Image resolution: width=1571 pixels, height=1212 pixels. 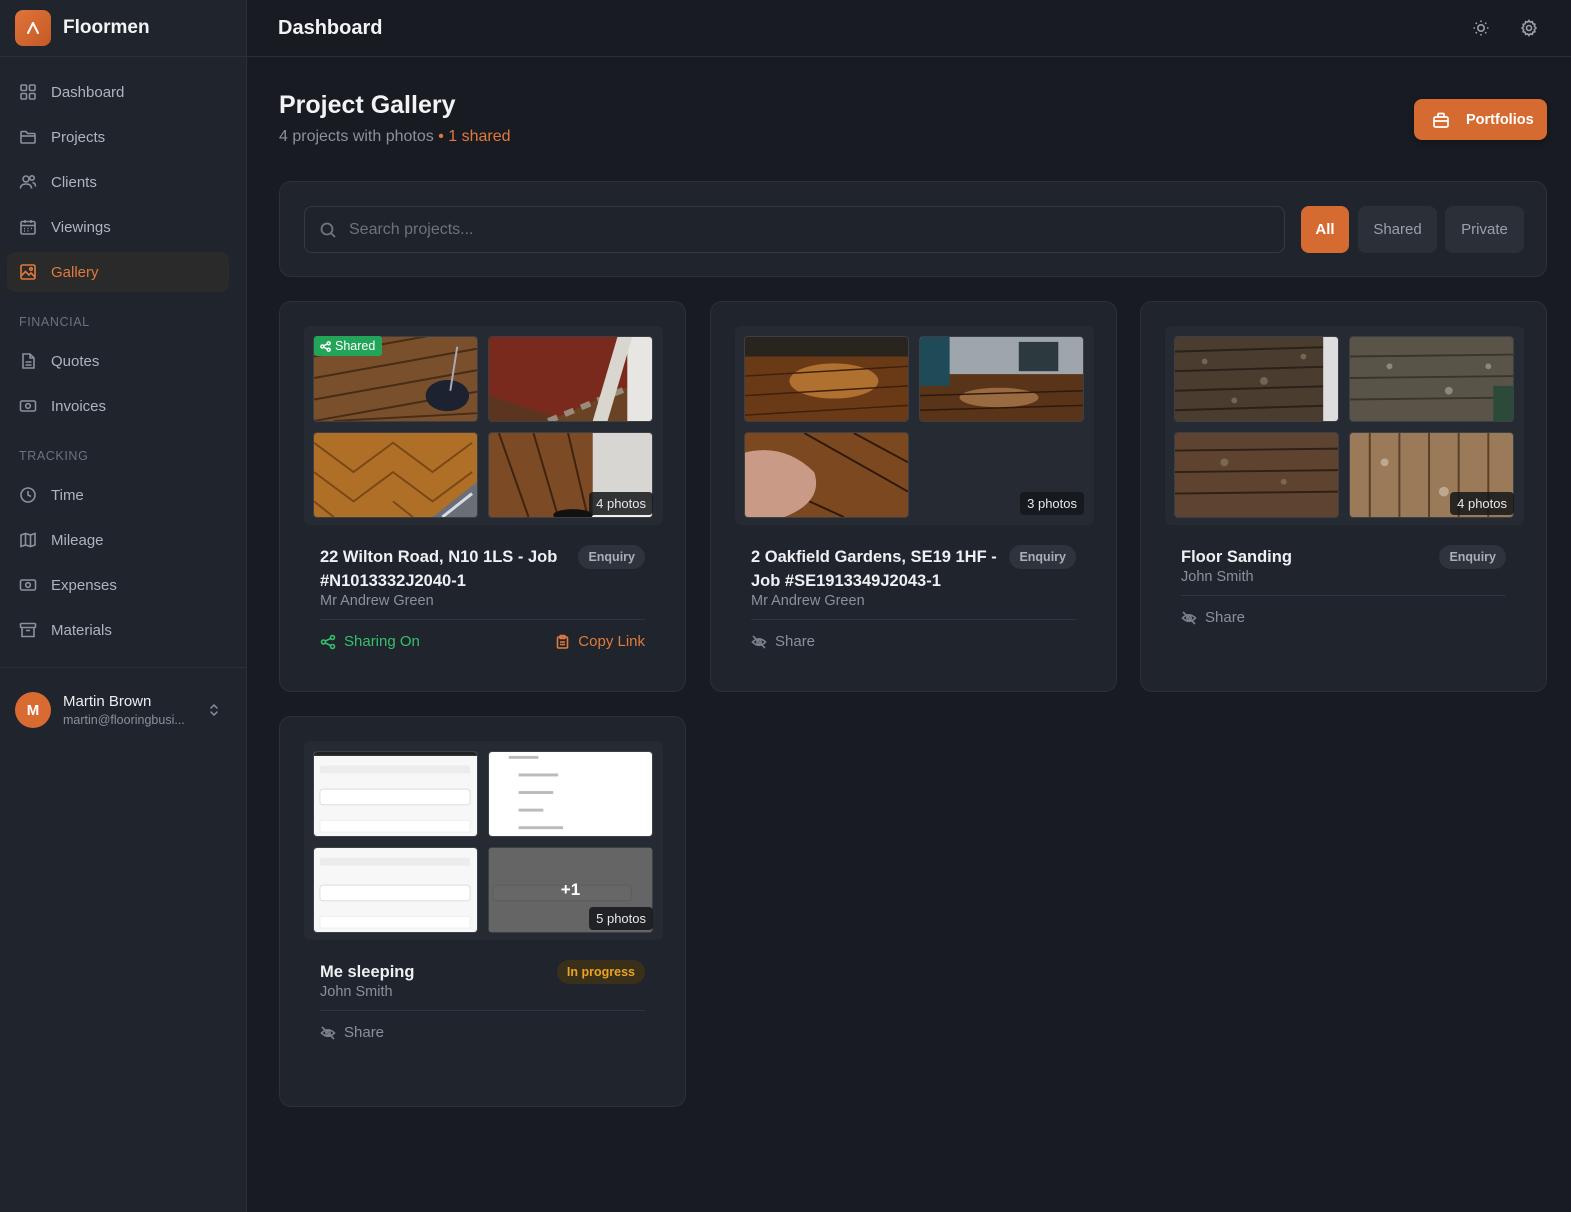 I want to click on photo-hand-on-floor, so click(x=826, y=475).